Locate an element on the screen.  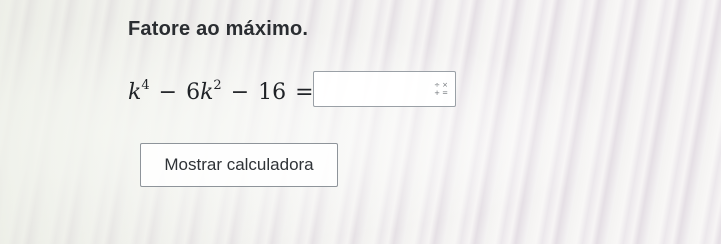
math-keypad-icon: ÷ × + = is located at coordinates (441, 89).